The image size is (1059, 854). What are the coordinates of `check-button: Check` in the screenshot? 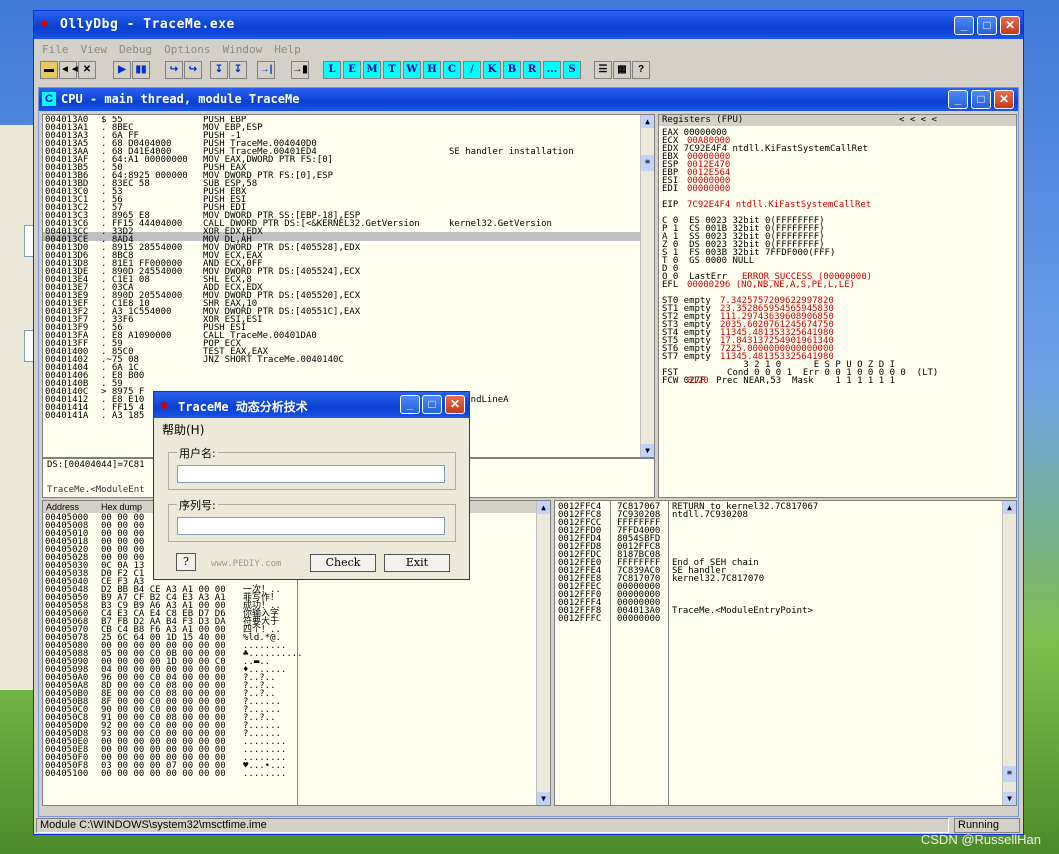 It's located at (343, 563).